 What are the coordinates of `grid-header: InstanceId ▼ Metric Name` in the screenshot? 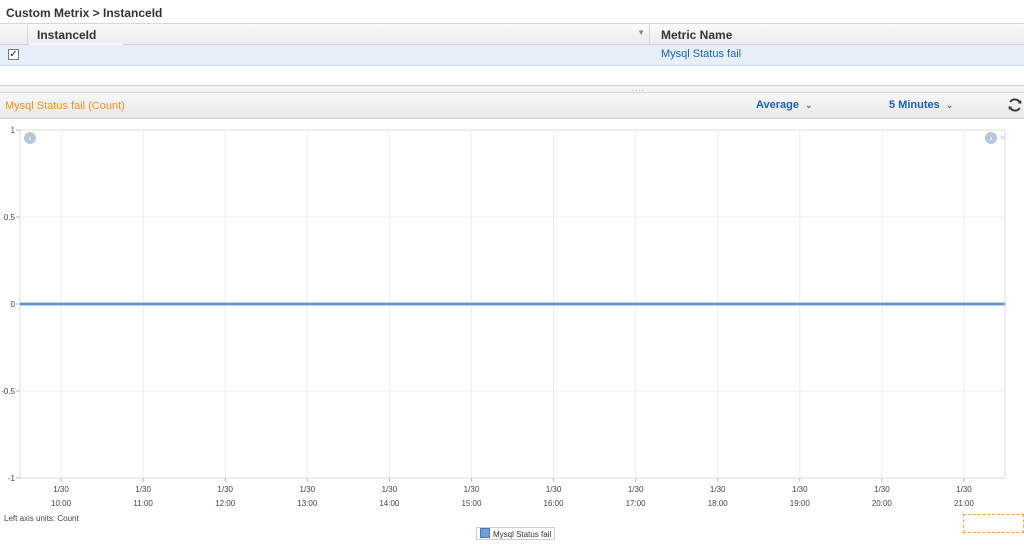 It's located at (512, 34).